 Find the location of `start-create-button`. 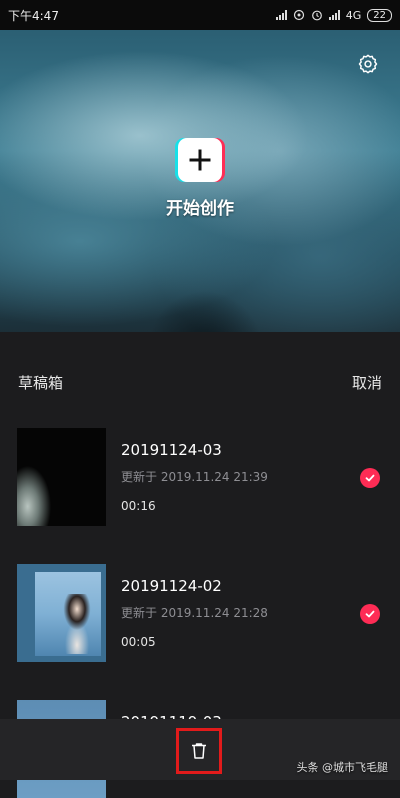

start-create-button is located at coordinates (200, 160).